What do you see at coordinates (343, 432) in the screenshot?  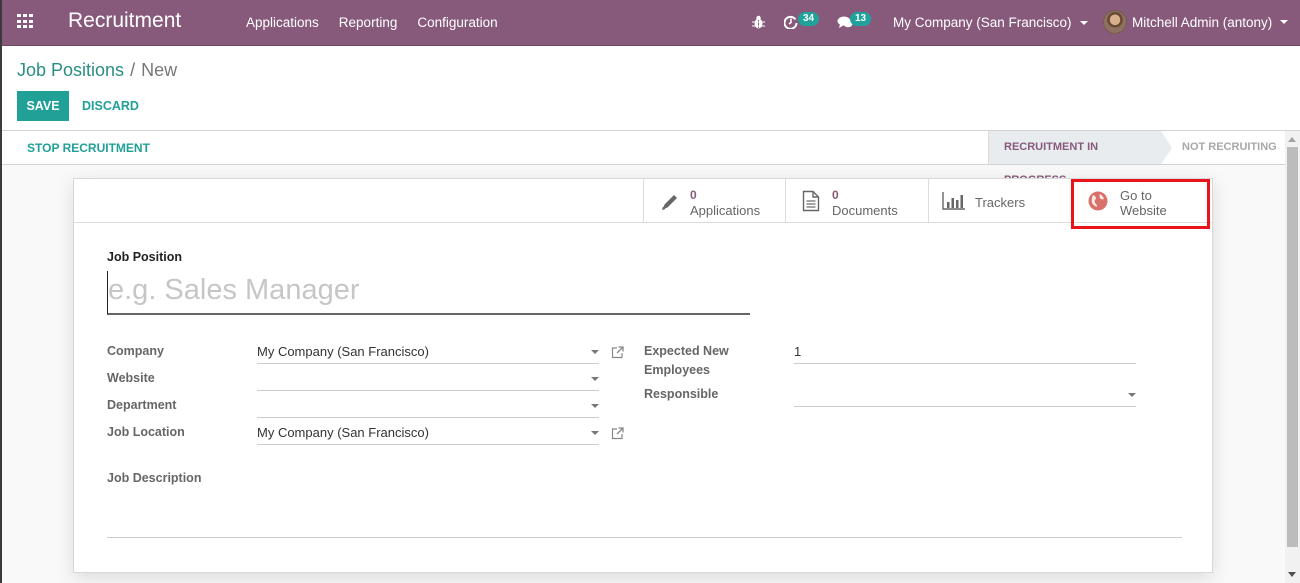 I see `job-location-value: My Company (San Francisco)` at bounding box center [343, 432].